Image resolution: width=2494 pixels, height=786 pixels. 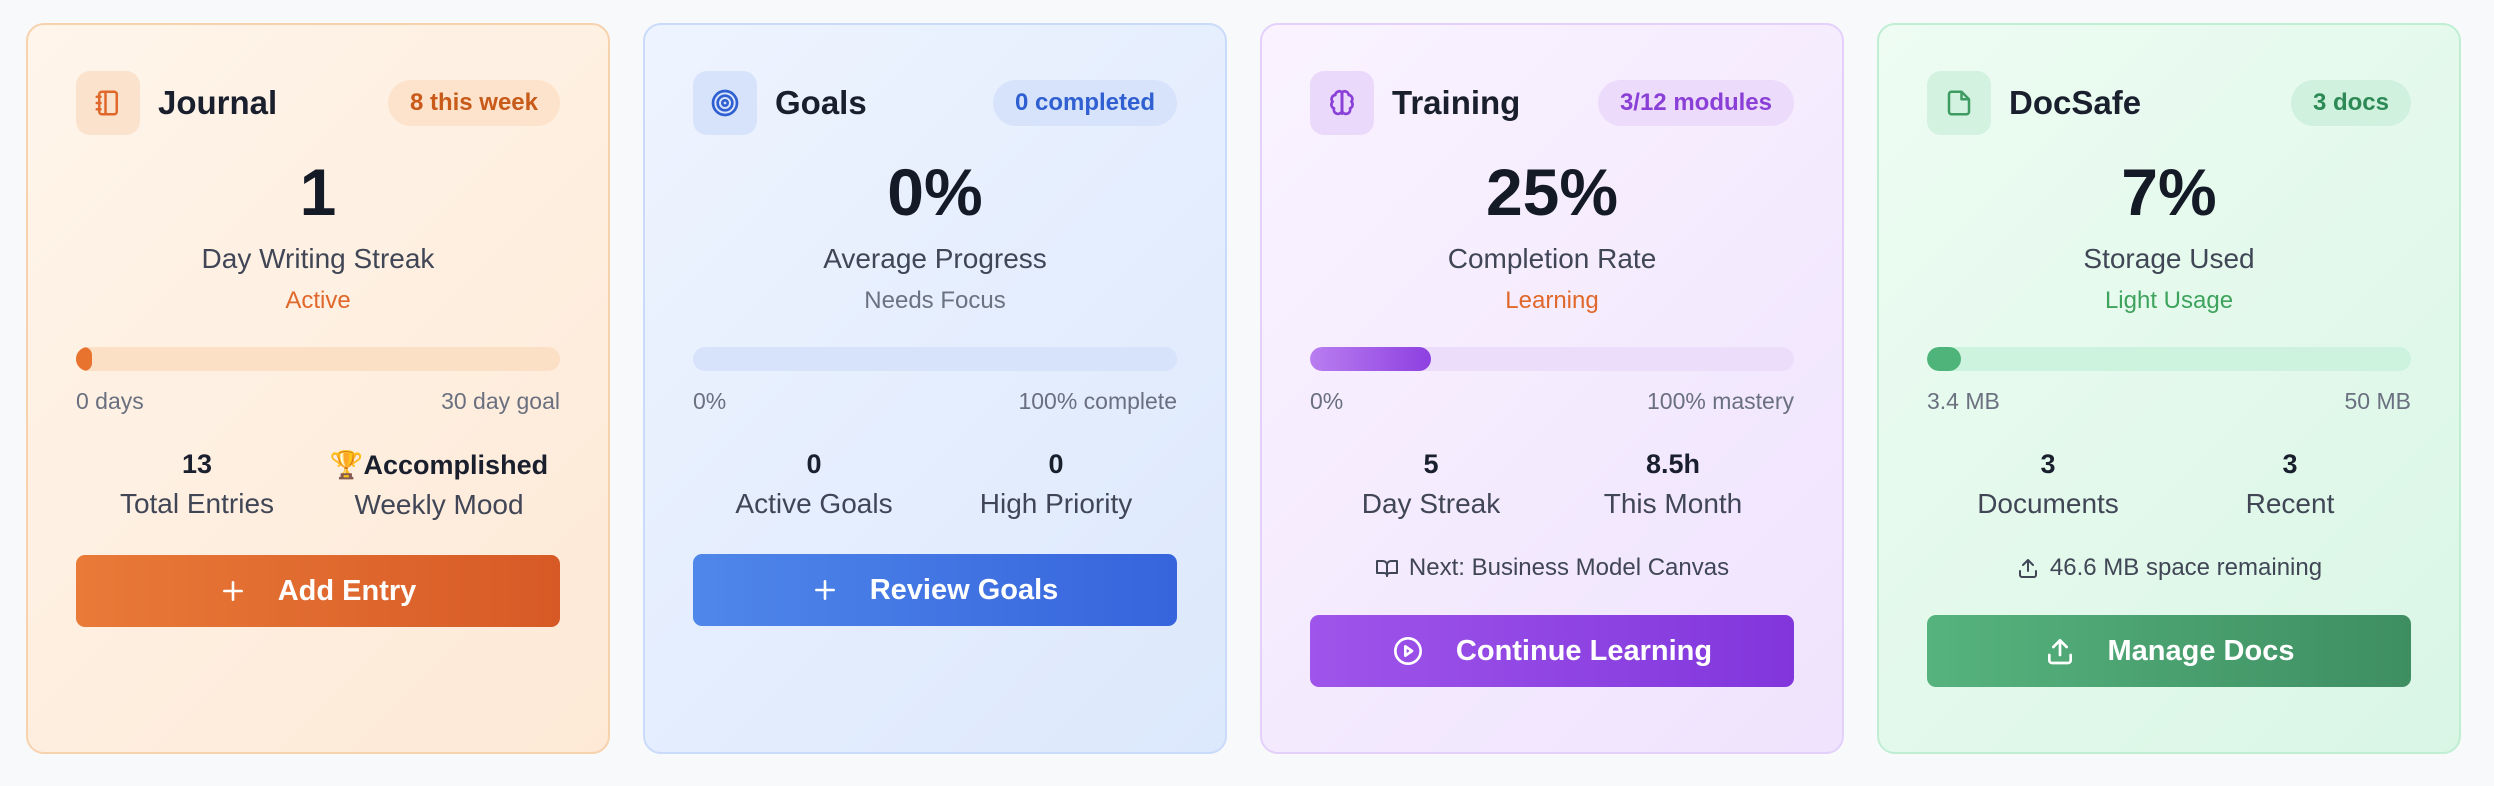 I want to click on note-text: 46.6 MB space remaining, so click(x=2186, y=567).